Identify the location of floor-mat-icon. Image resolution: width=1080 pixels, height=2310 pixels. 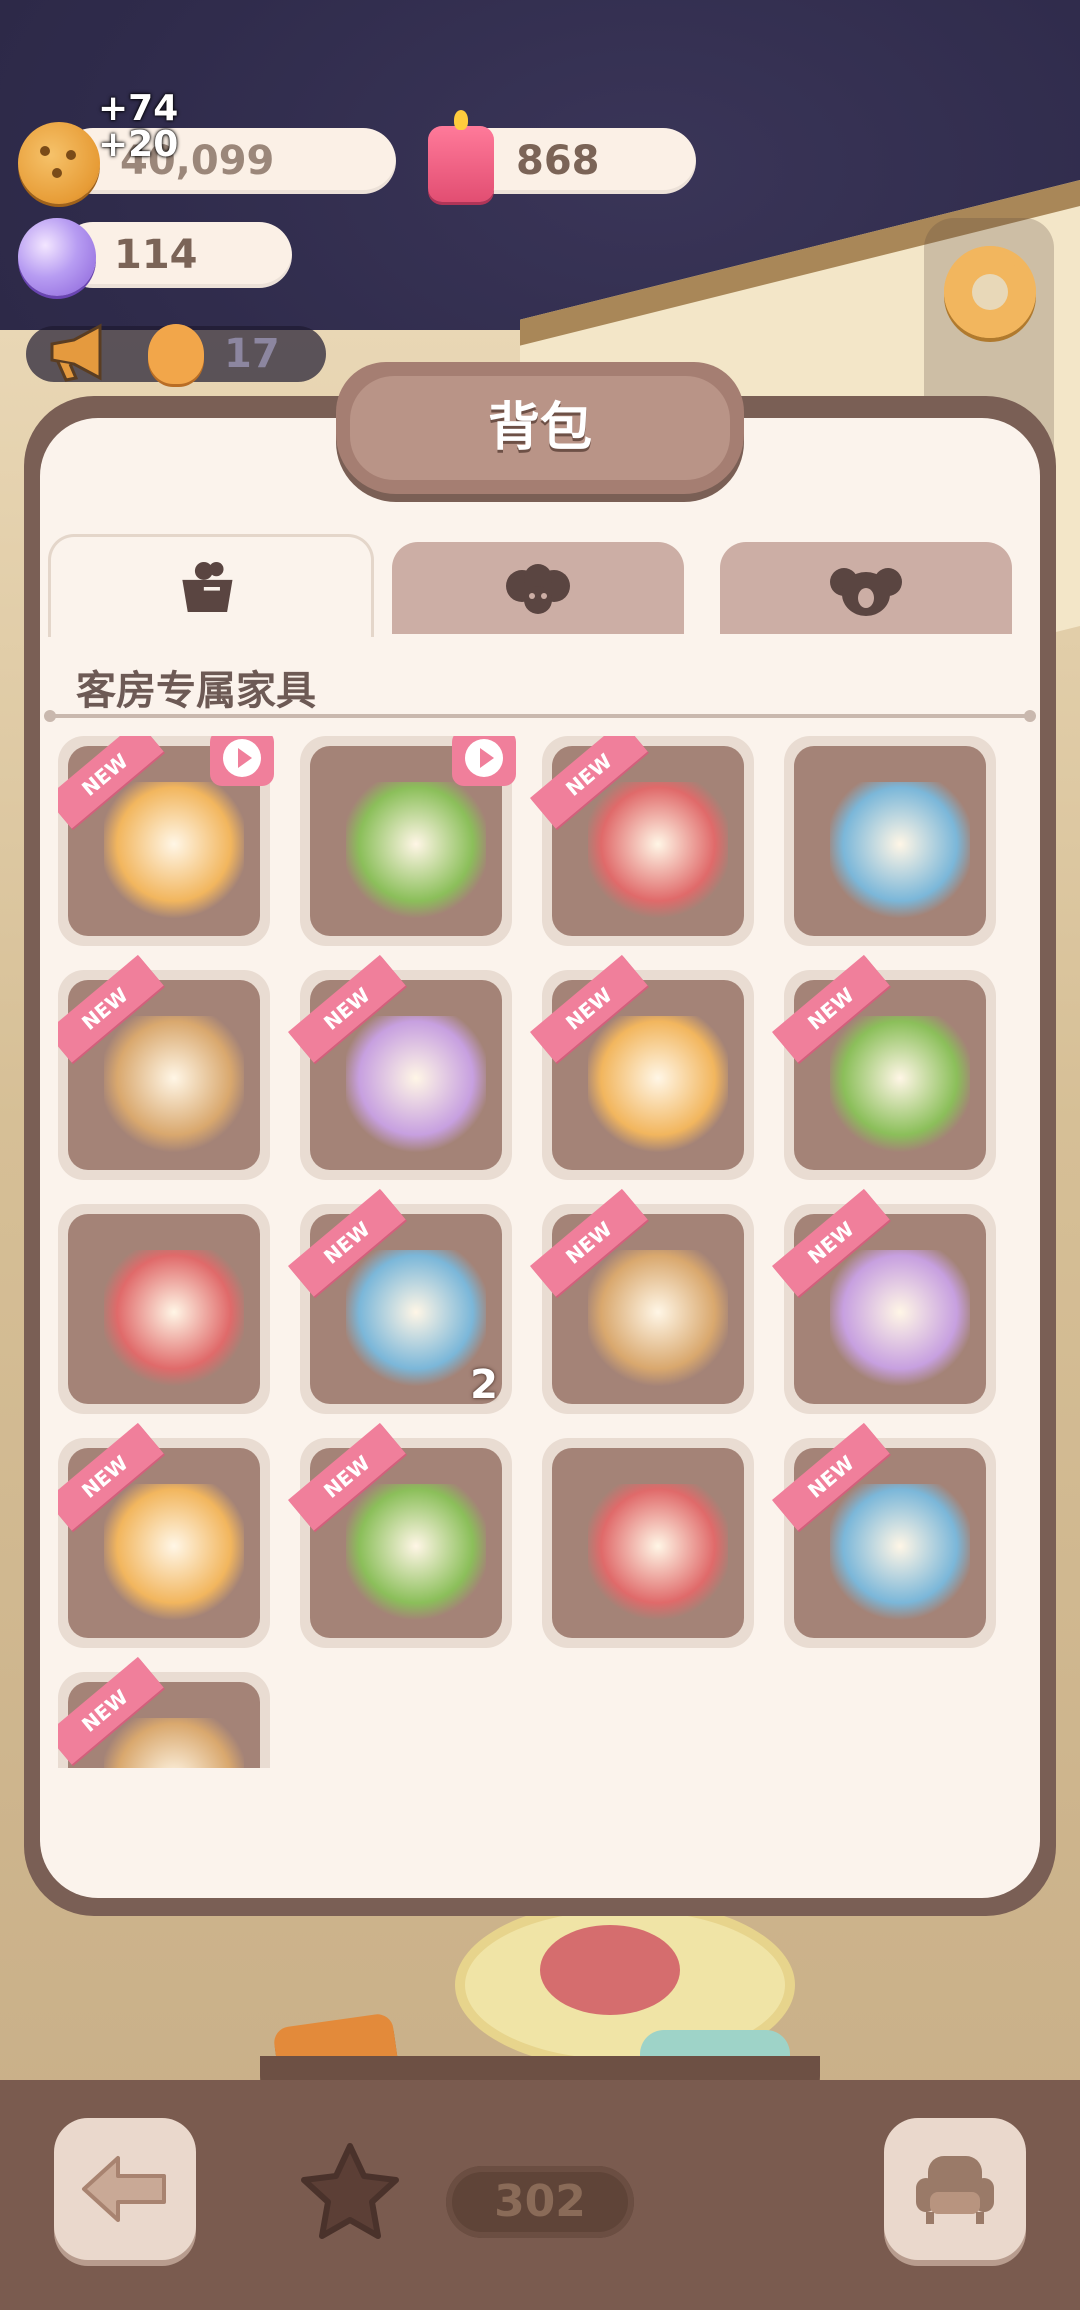
(900, 1553).